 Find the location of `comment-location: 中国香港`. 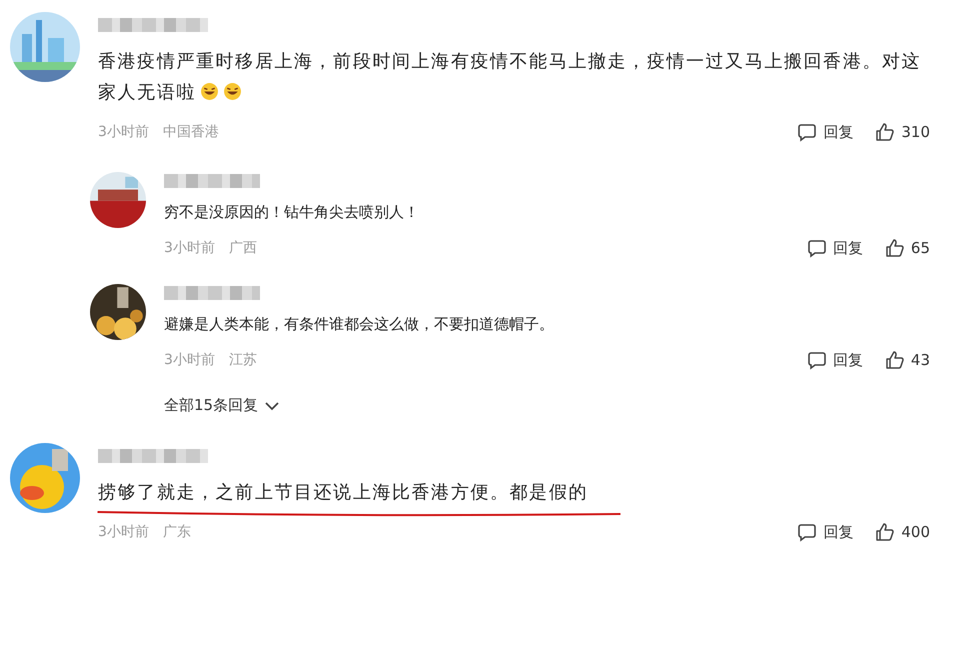

comment-location: 中国香港 is located at coordinates (190, 132).